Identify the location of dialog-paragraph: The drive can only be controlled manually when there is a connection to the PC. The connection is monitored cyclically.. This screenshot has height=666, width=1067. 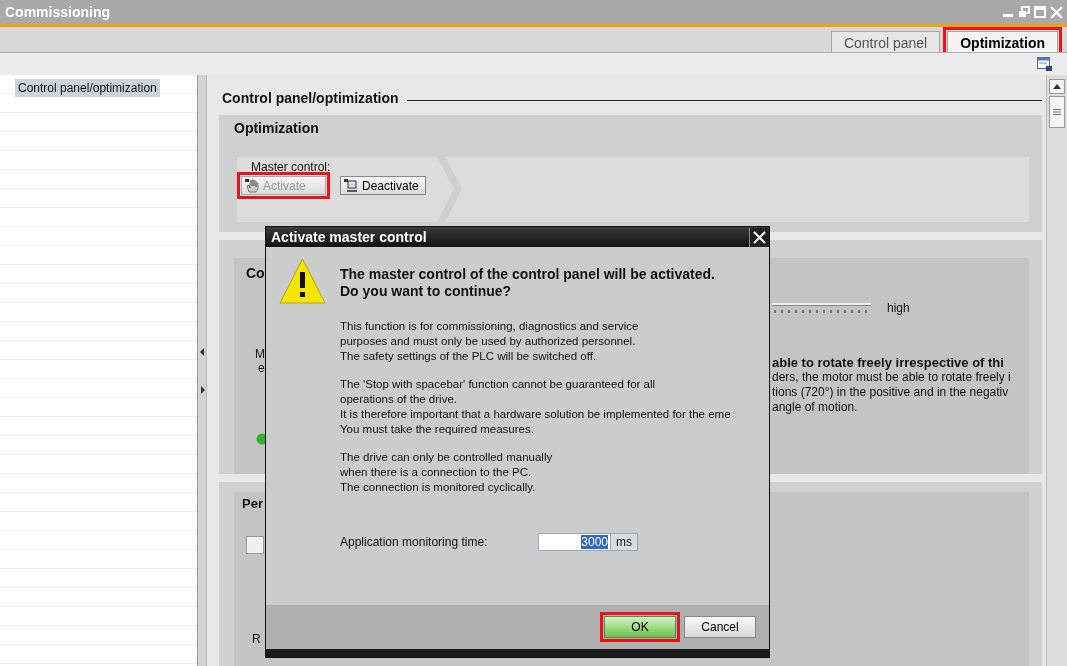
(447, 472).